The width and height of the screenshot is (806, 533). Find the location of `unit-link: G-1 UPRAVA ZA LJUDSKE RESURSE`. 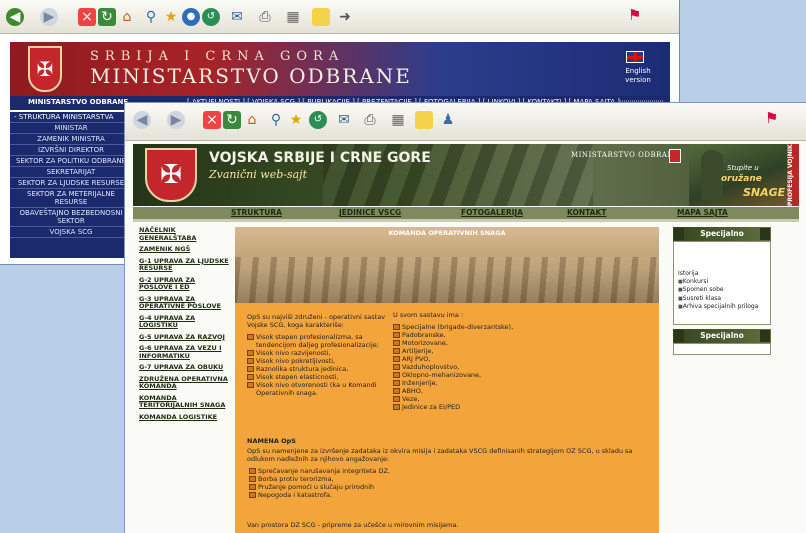

unit-link: G-1 UPRAVA ZA LJUDSKE RESURSE is located at coordinates (185, 265).